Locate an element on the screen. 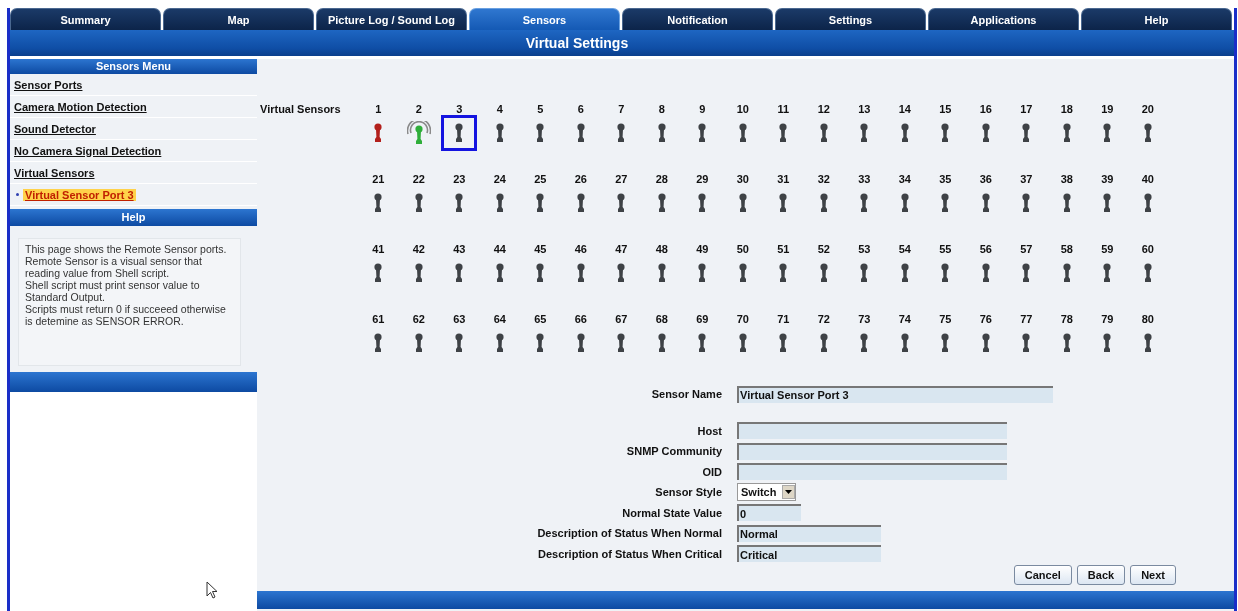  sensor-number: 29 is located at coordinates (702, 179).